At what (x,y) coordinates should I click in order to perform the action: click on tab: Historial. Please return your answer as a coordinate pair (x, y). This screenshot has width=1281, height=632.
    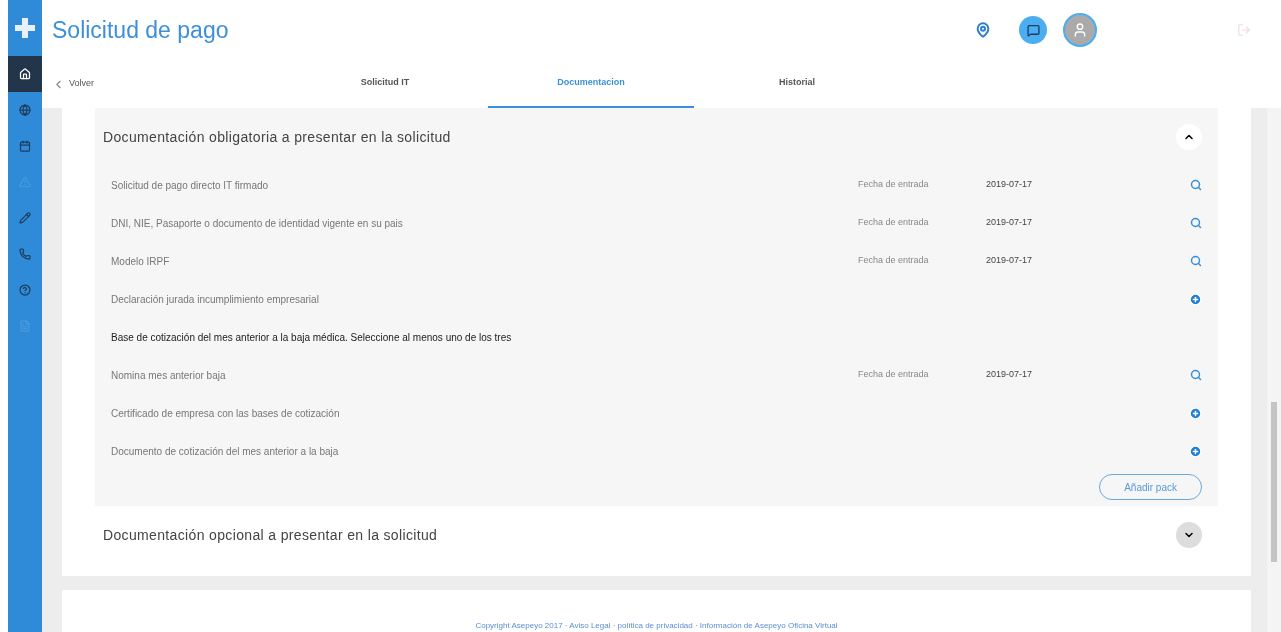
    Looking at the image, I should click on (797, 84).